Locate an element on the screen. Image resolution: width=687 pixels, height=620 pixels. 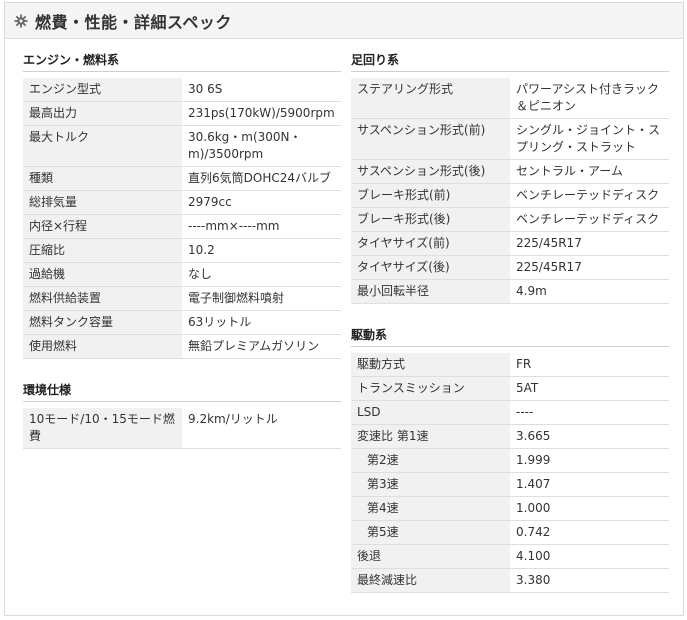
spec-label: 第5速 is located at coordinates (430, 532).